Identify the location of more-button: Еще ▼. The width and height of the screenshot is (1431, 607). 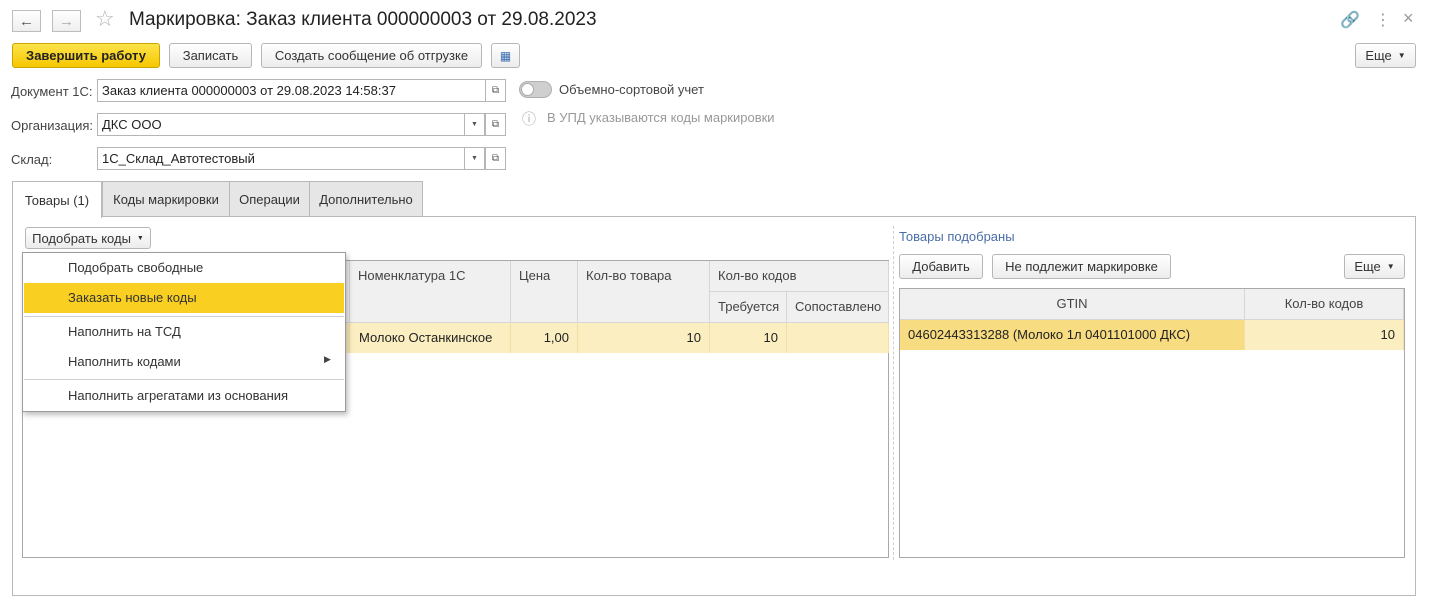
(1385, 55).